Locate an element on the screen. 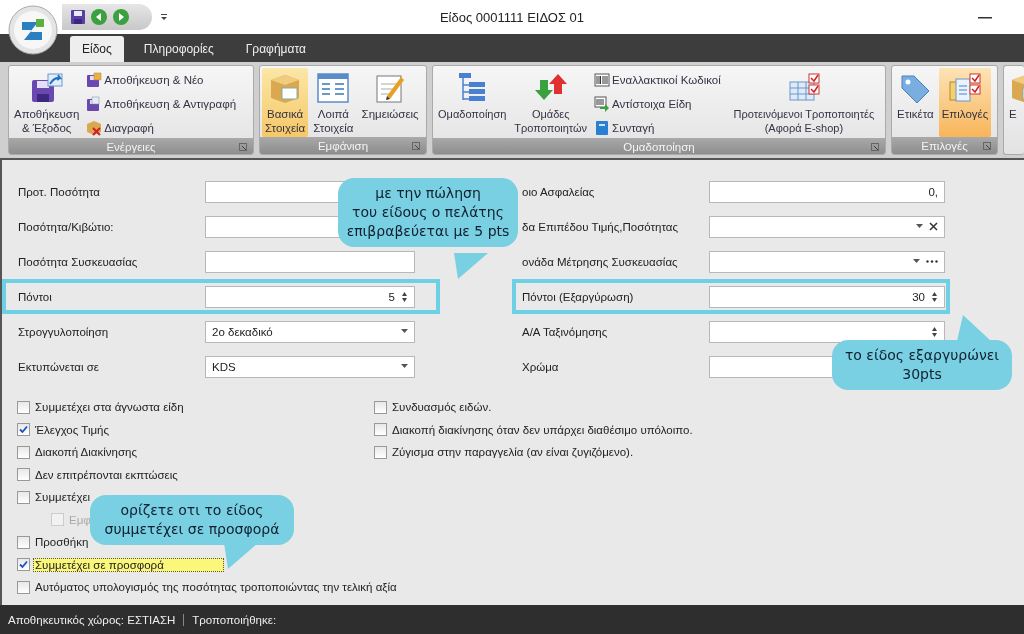 The width and height of the screenshot is (1024, 634). ribbon-tab: Είδος is located at coordinates (97, 49).